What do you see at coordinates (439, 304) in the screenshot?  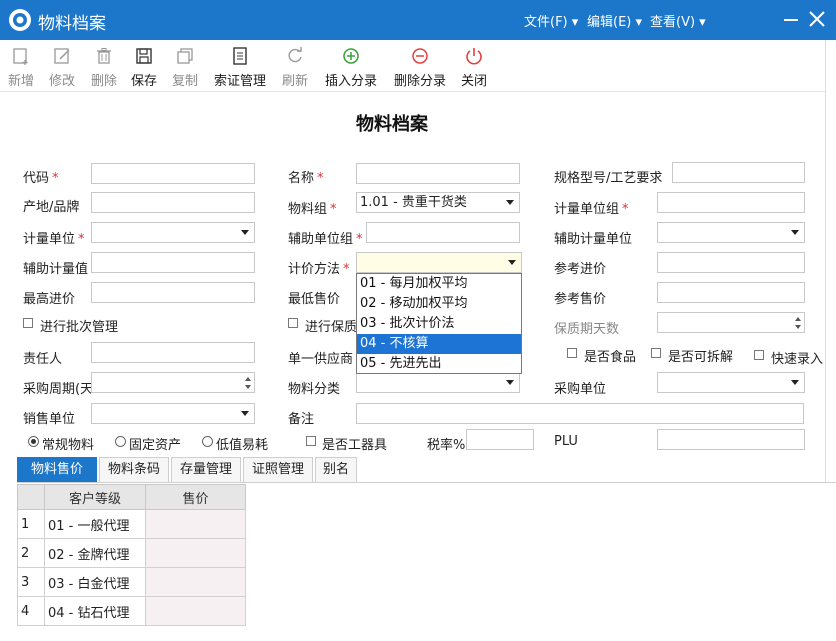 I see `valuation-option: 02 - 移动加权平均` at bounding box center [439, 304].